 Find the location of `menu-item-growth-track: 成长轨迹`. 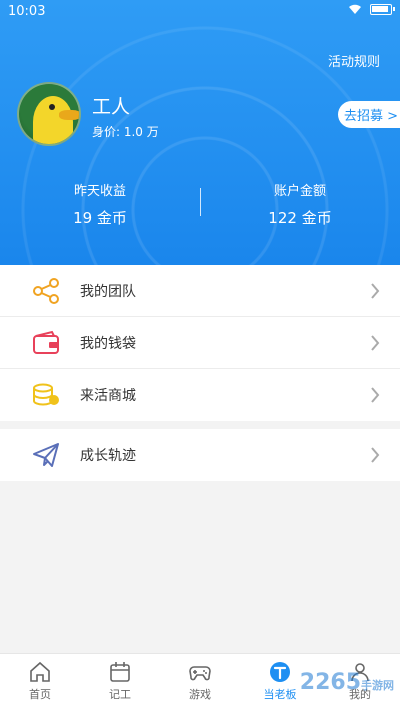

menu-item-growth-track: 成长轨迹 is located at coordinates (200, 455).